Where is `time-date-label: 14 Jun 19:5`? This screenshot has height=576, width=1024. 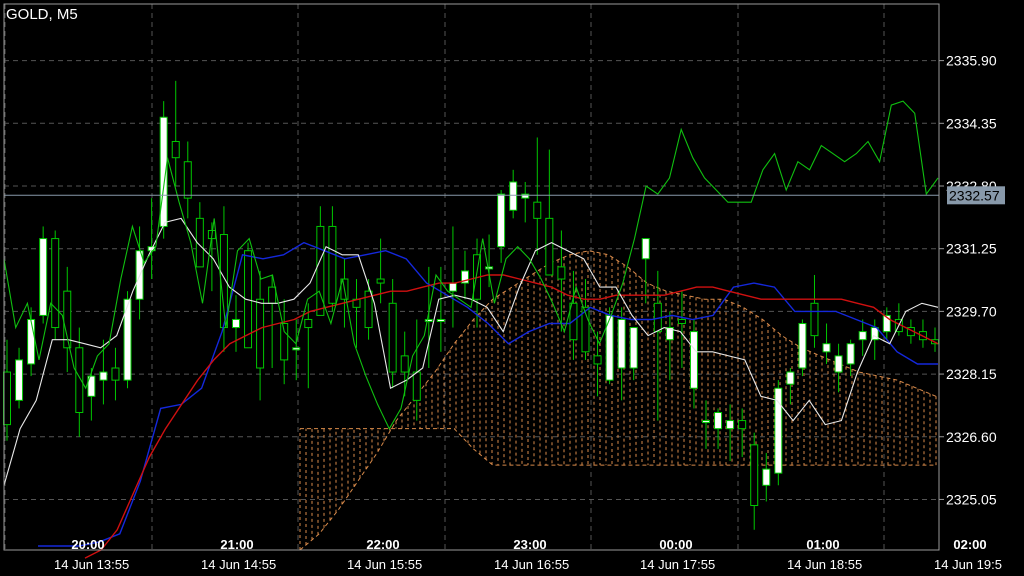 time-date-label: 14 Jun 19:5 is located at coordinates (968, 564).